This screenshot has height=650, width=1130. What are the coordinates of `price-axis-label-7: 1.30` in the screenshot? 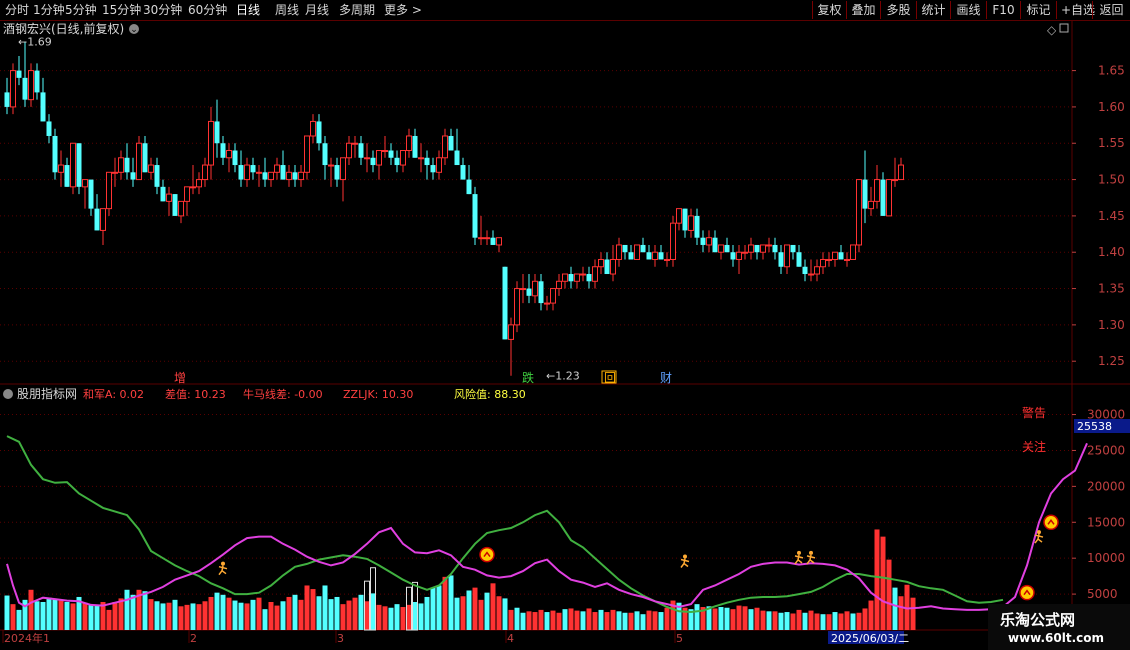 It's located at (1111, 325).